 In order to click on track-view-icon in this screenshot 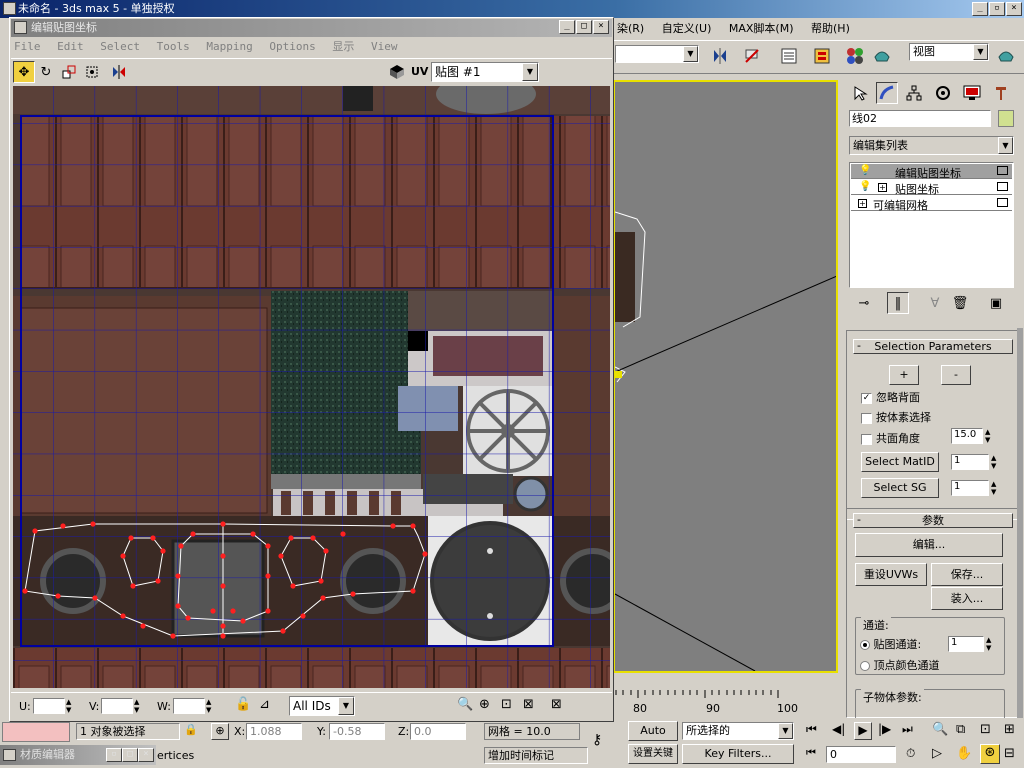, I will do `click(789, 56)`.